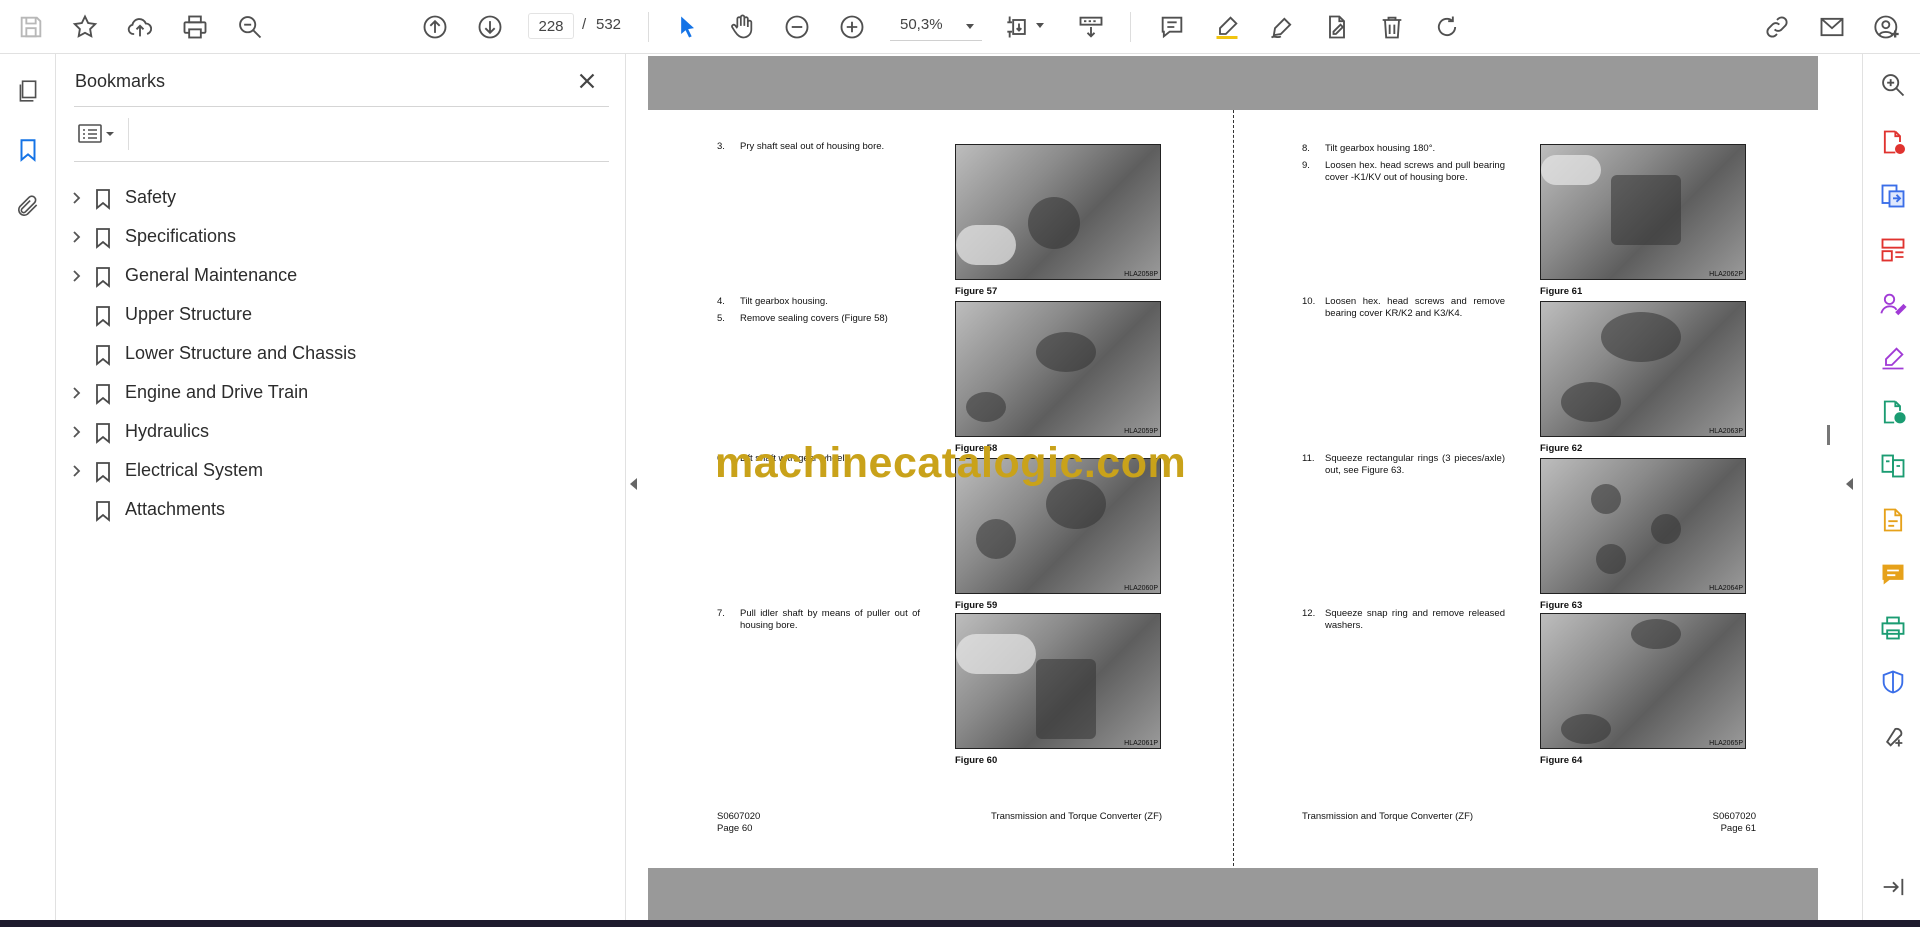 This screenshot has width=1920, height=927. Describe the element at coordinates (336, 393) in the screenshot. I see `bookmark-item: Engine and Drive Train` at that location.